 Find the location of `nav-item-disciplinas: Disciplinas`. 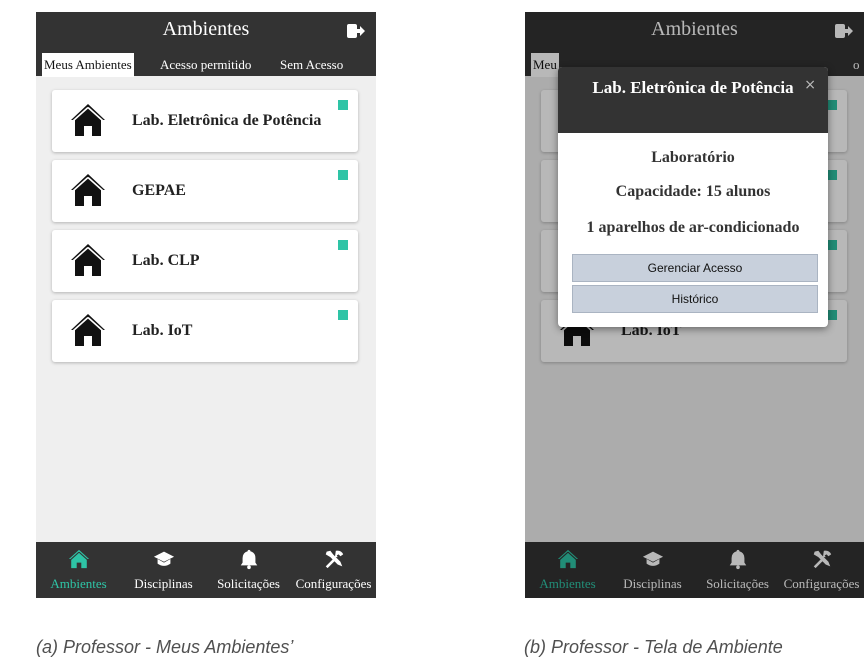

nav-item-disciplinas: Disciplinas is located at coordinates (163, 570).